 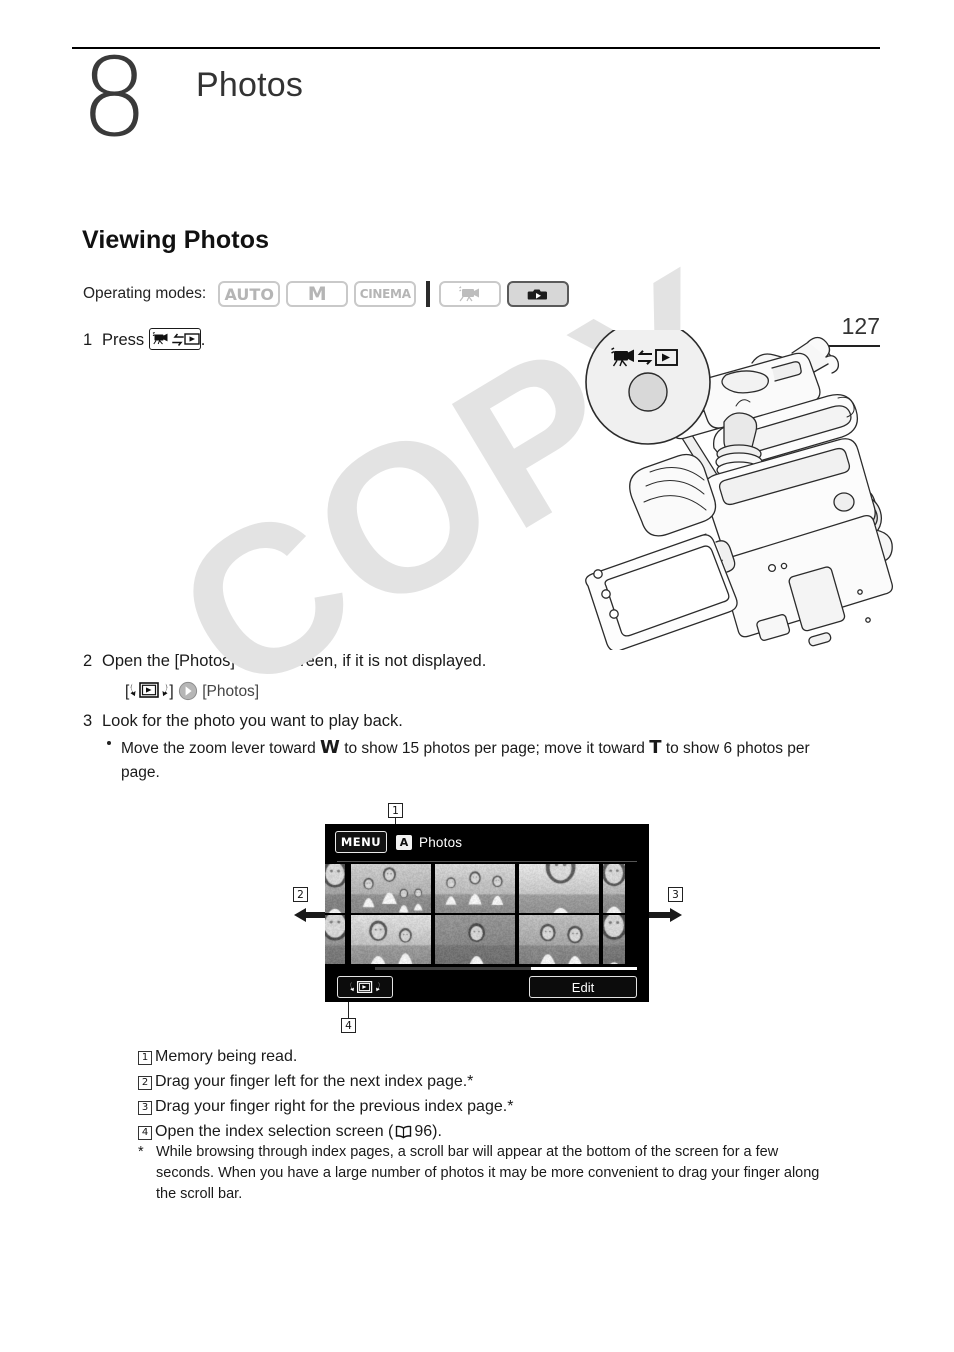 I want to click on photo-playback-mode-icon, so click(x=538, y=294).